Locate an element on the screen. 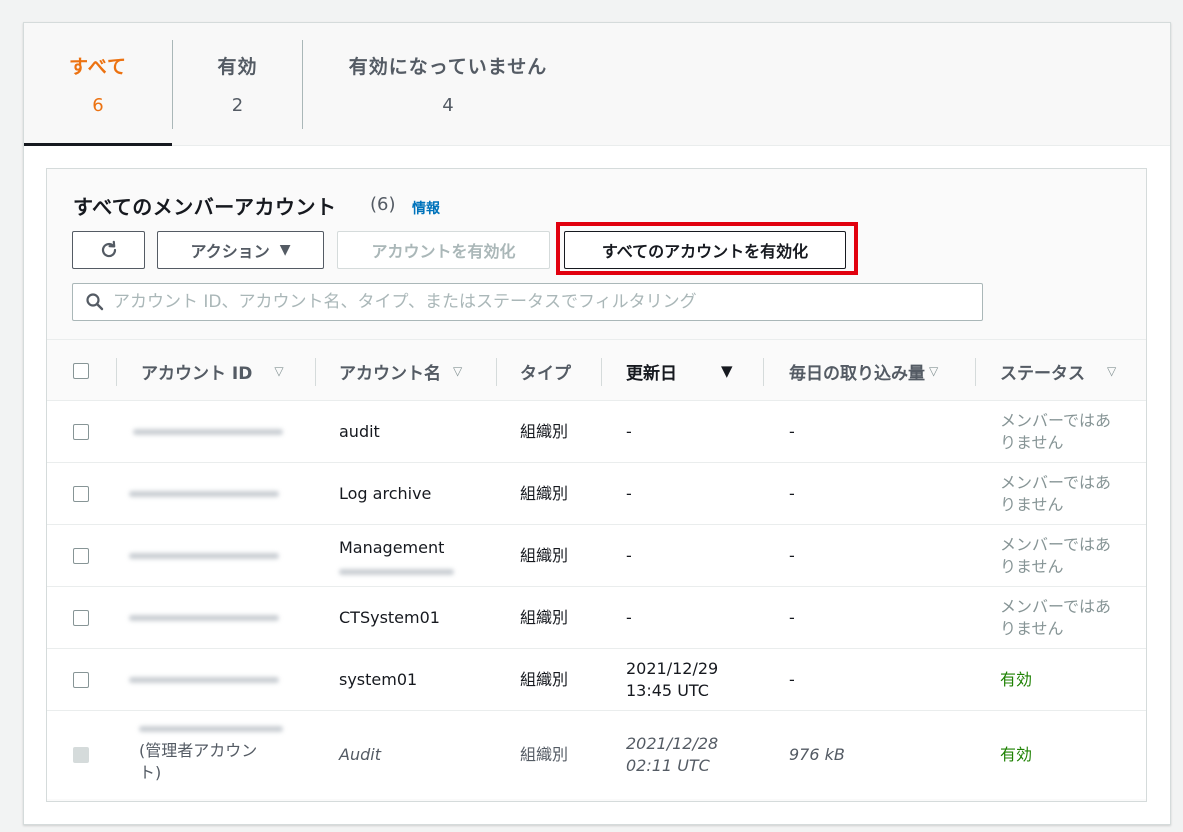 The width and height of the screenshot is (1183, 832). account-id-cell: (管理者アカウン ト) is located at coordinates (211, 755).